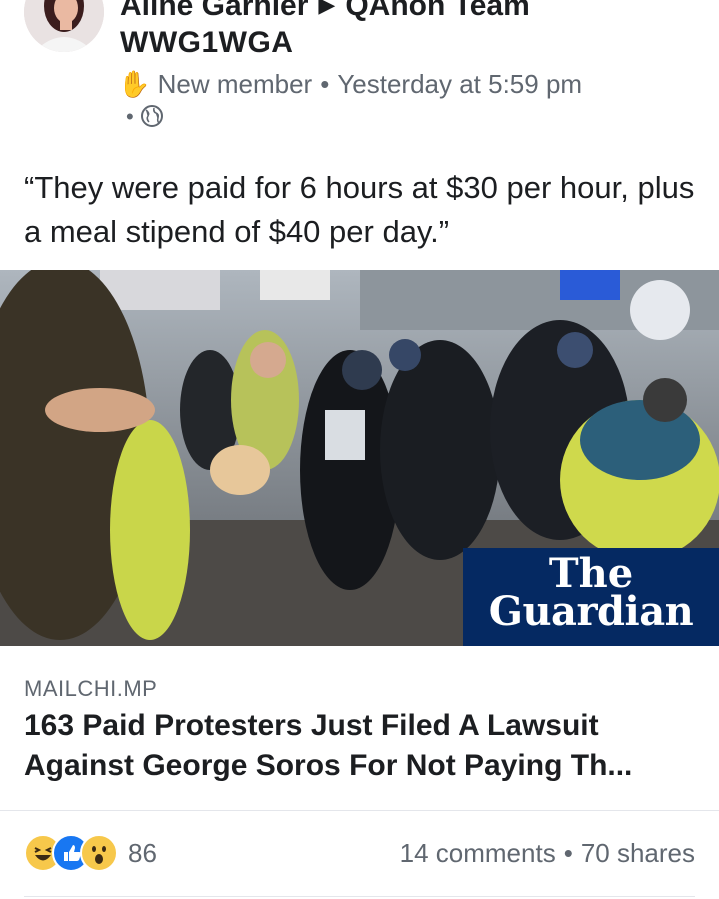  I want to click on guardian-watermark: The Guardian, so click(591, 597).